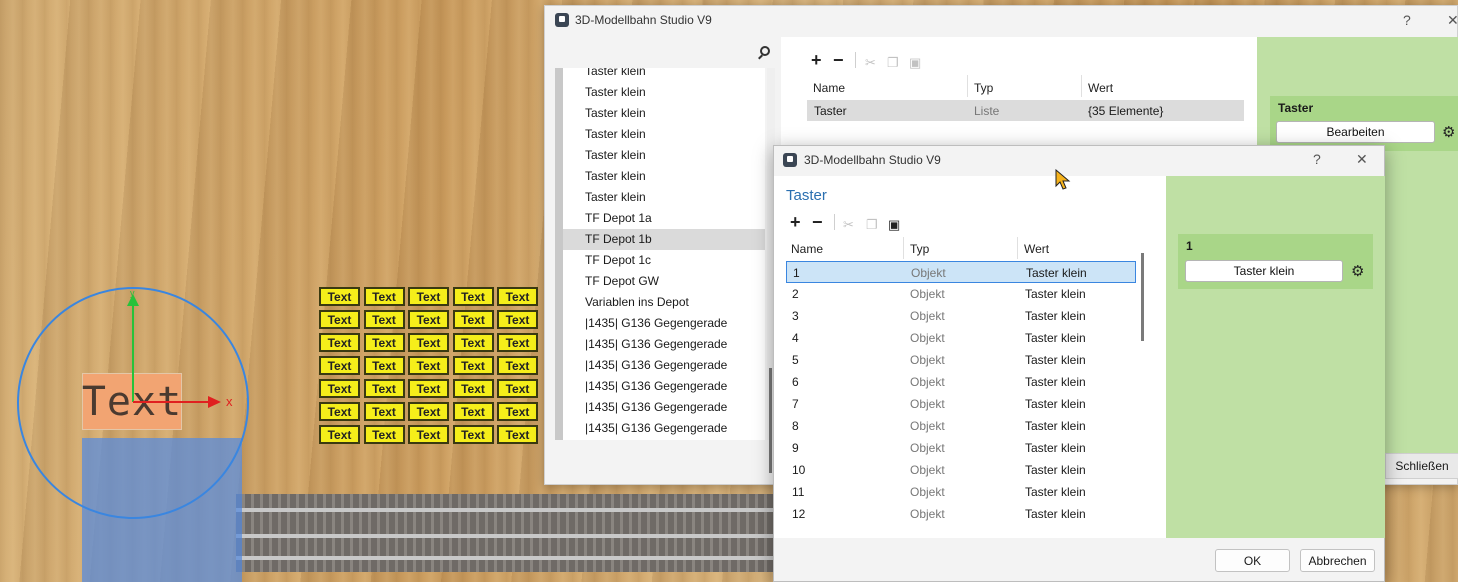 Image resolution: width=1458 pixels, height=582 pixels. What do you see at coordinates (1025, 110) in the screenshot?
I see `table-row: Taster Liste {35 Elemente}` at bounding box center [1025, 110].